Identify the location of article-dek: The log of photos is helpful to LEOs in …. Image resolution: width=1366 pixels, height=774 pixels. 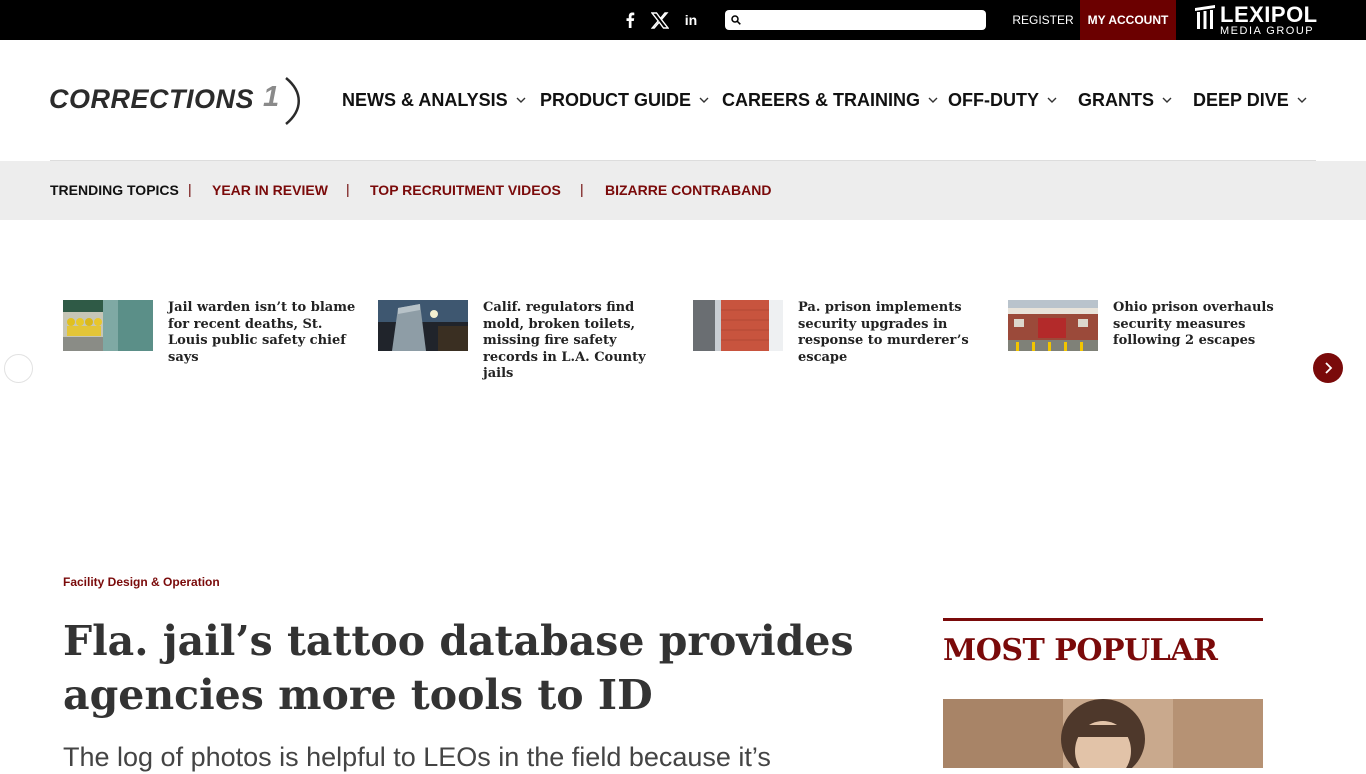
(417, 757).